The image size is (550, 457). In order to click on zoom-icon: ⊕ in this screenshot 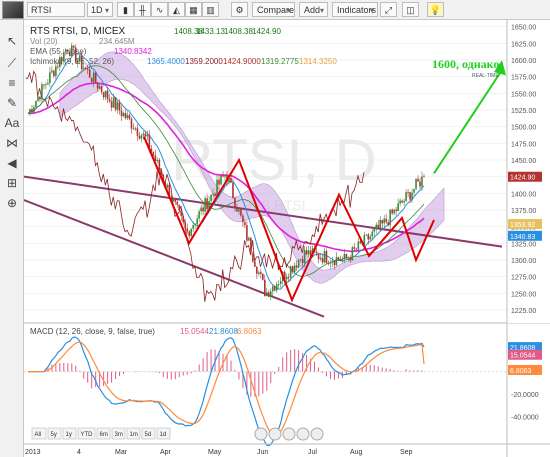, I will do `click(12, 203)`.